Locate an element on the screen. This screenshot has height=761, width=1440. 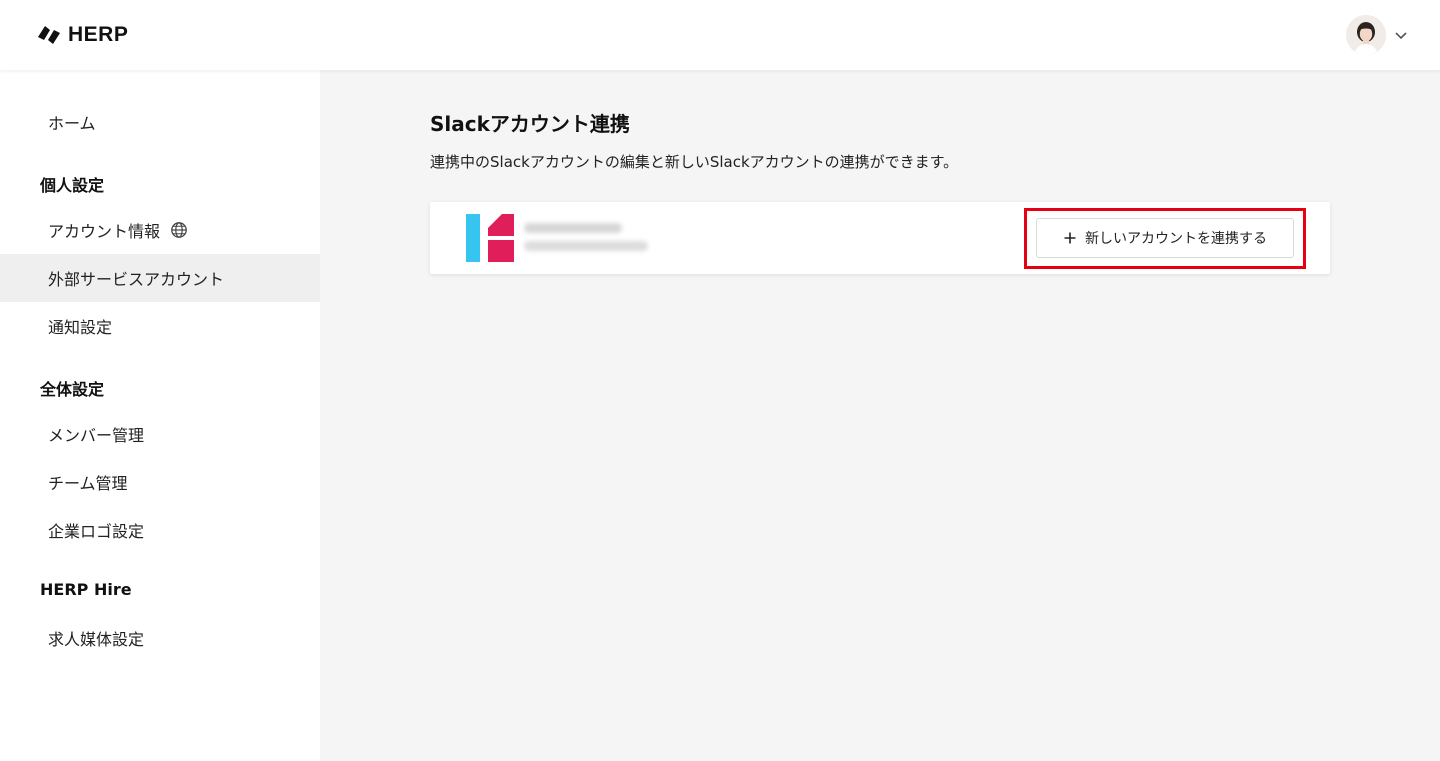
sidebar-item-label: 求人媒体設定 is located at coordinates (96, 639).